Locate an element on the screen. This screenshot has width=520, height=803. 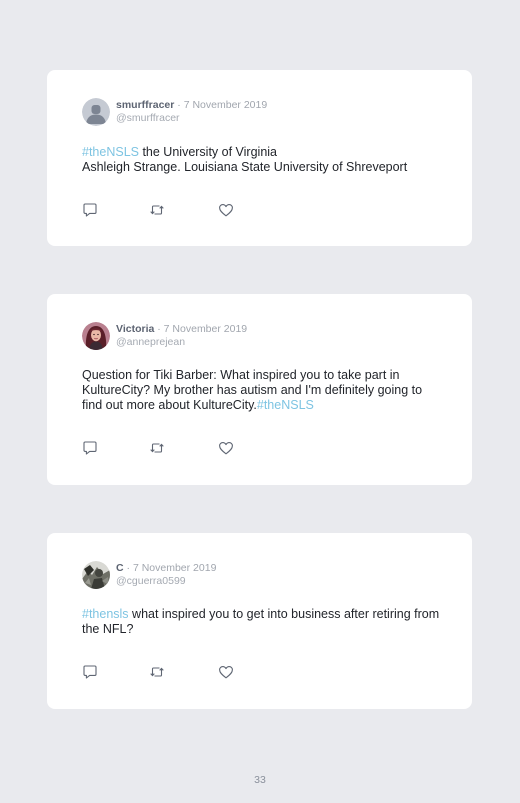
default-user-icon is located at coordinates (96, 112).